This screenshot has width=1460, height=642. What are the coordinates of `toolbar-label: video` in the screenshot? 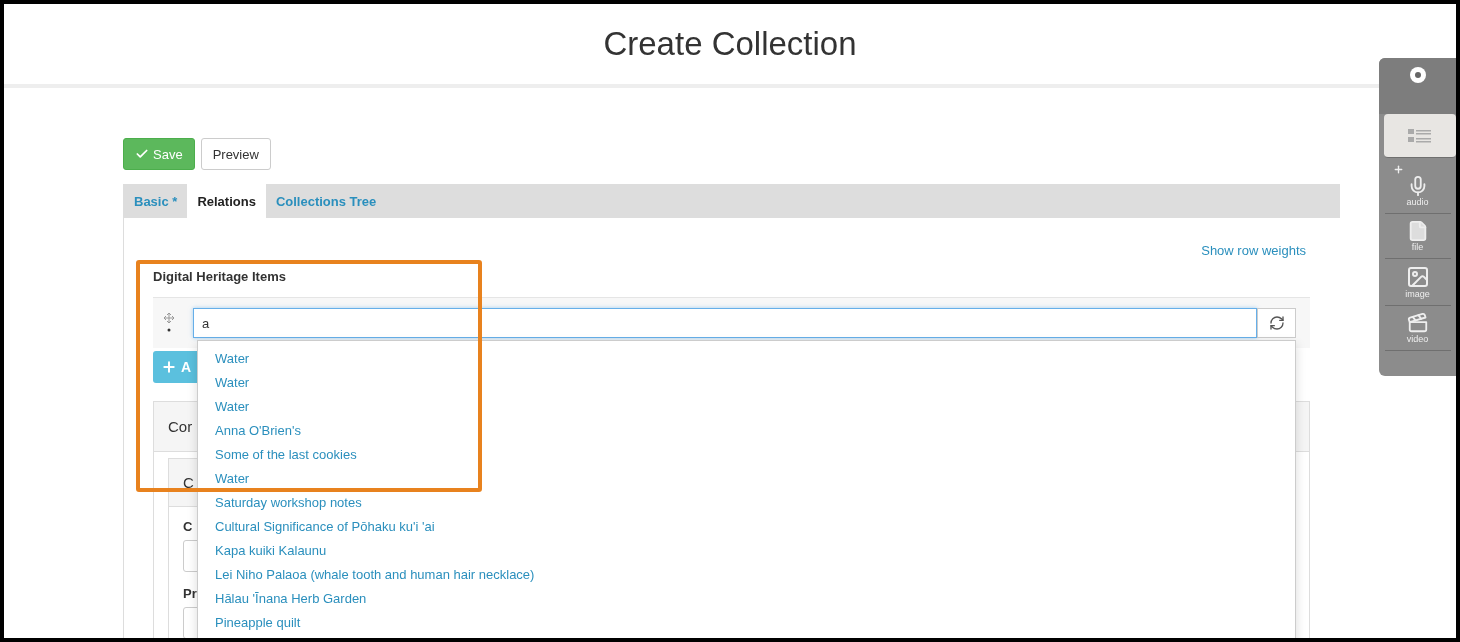 It's located at (1417, 339).